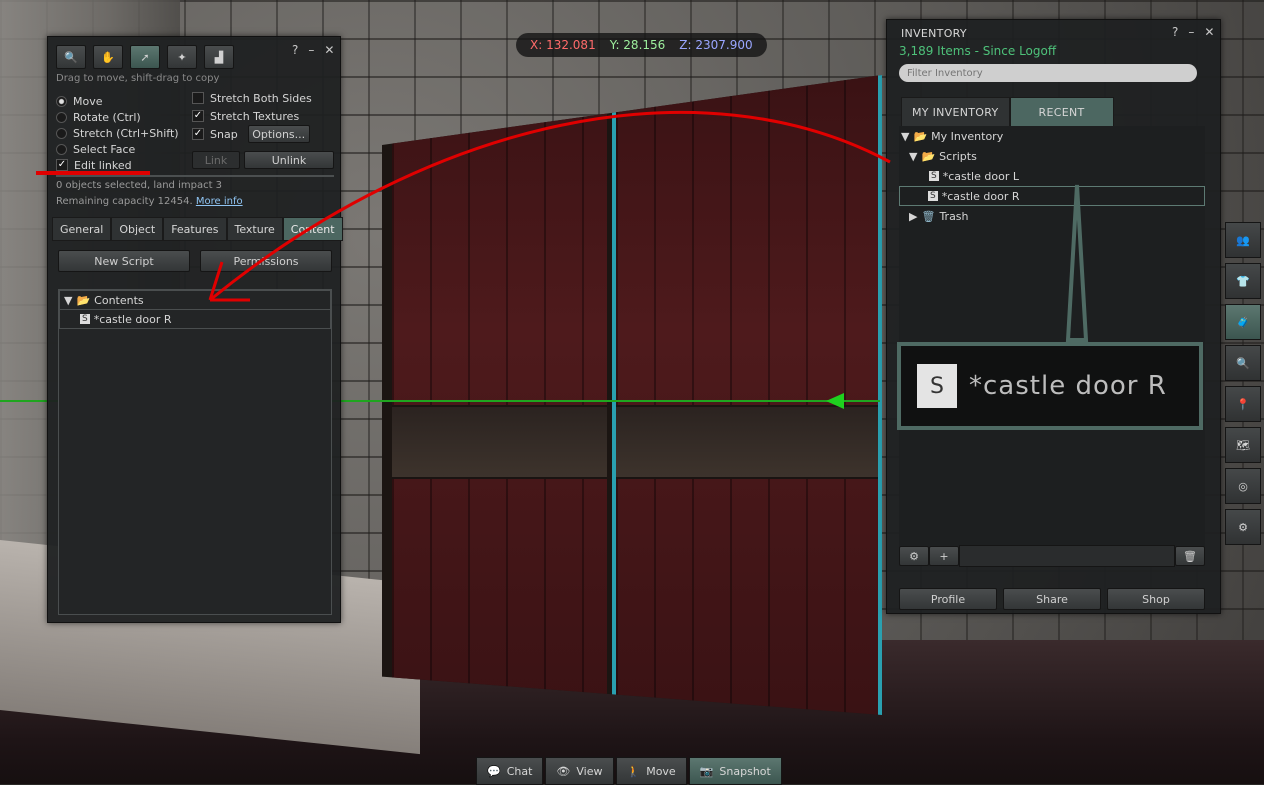  What do you see at coordinates (61, 149) in the screenshot?
I see `radio-select-face` at bounding box center [61, 149].